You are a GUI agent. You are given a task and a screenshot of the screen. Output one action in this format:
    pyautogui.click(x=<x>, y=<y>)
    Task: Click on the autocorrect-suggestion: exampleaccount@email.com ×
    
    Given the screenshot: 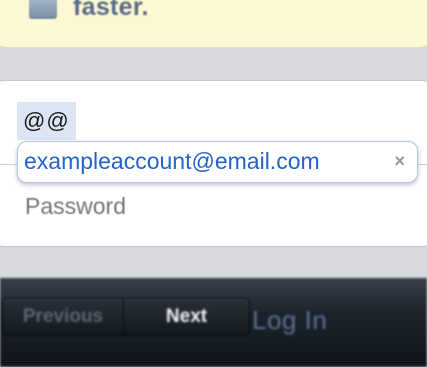 What is the action you would take?
    pyautogui.click(x=217, y=162)
    